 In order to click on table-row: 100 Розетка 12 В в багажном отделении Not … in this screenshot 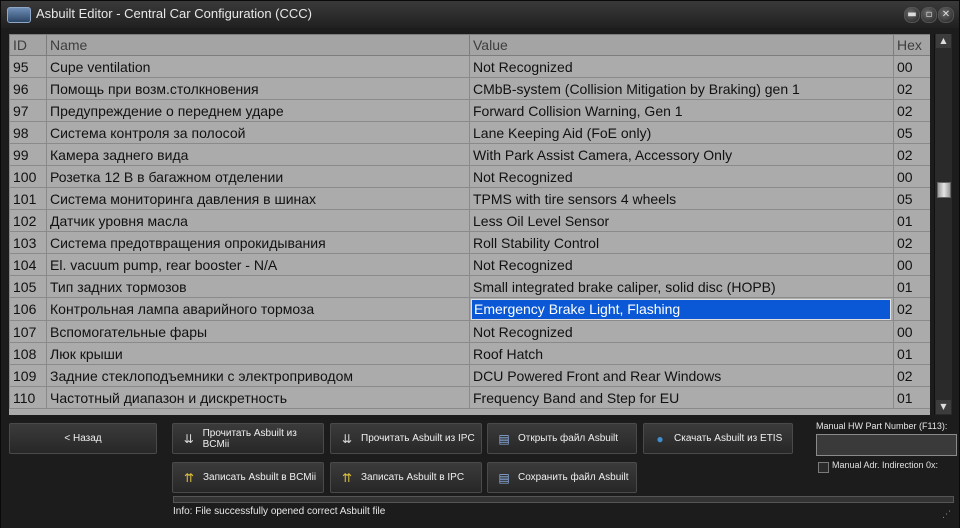, I will do `click(469, 176)`.